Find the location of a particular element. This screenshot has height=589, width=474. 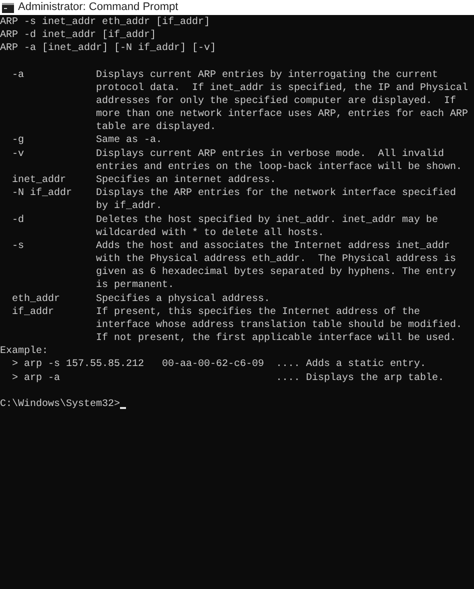

example-command: arp -a is located at coordinates (42, 378).